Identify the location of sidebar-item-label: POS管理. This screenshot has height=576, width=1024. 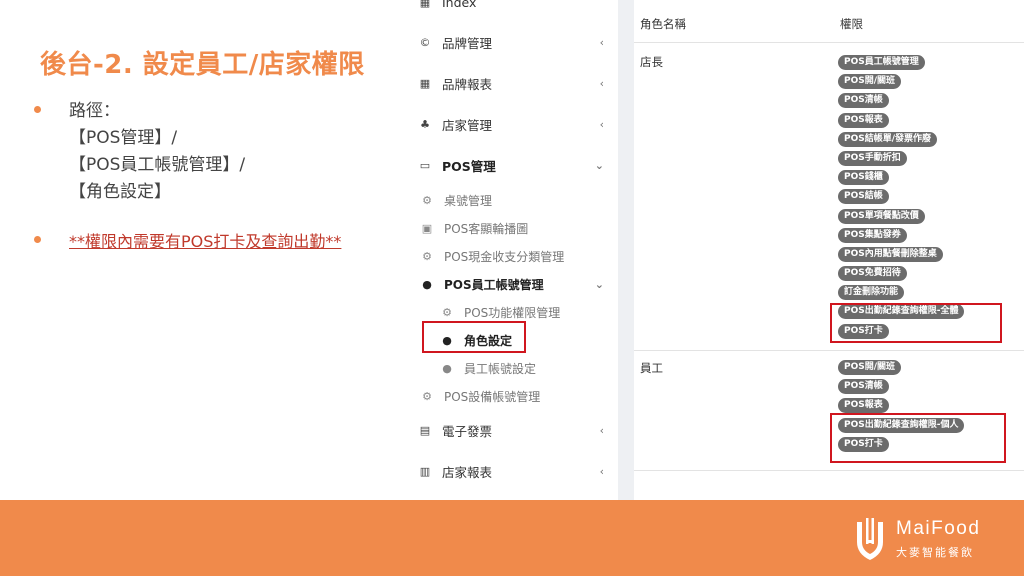
(469, 166).